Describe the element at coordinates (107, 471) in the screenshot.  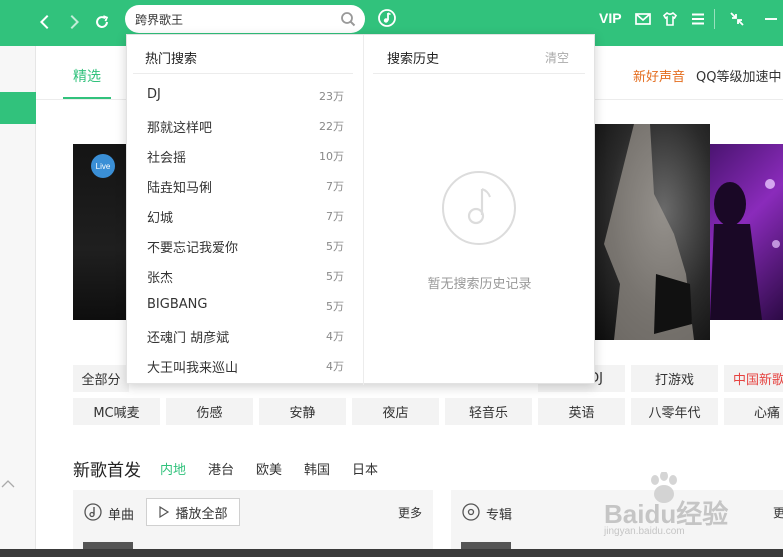
I see `new-songs-title: 新歌首发` at that location.